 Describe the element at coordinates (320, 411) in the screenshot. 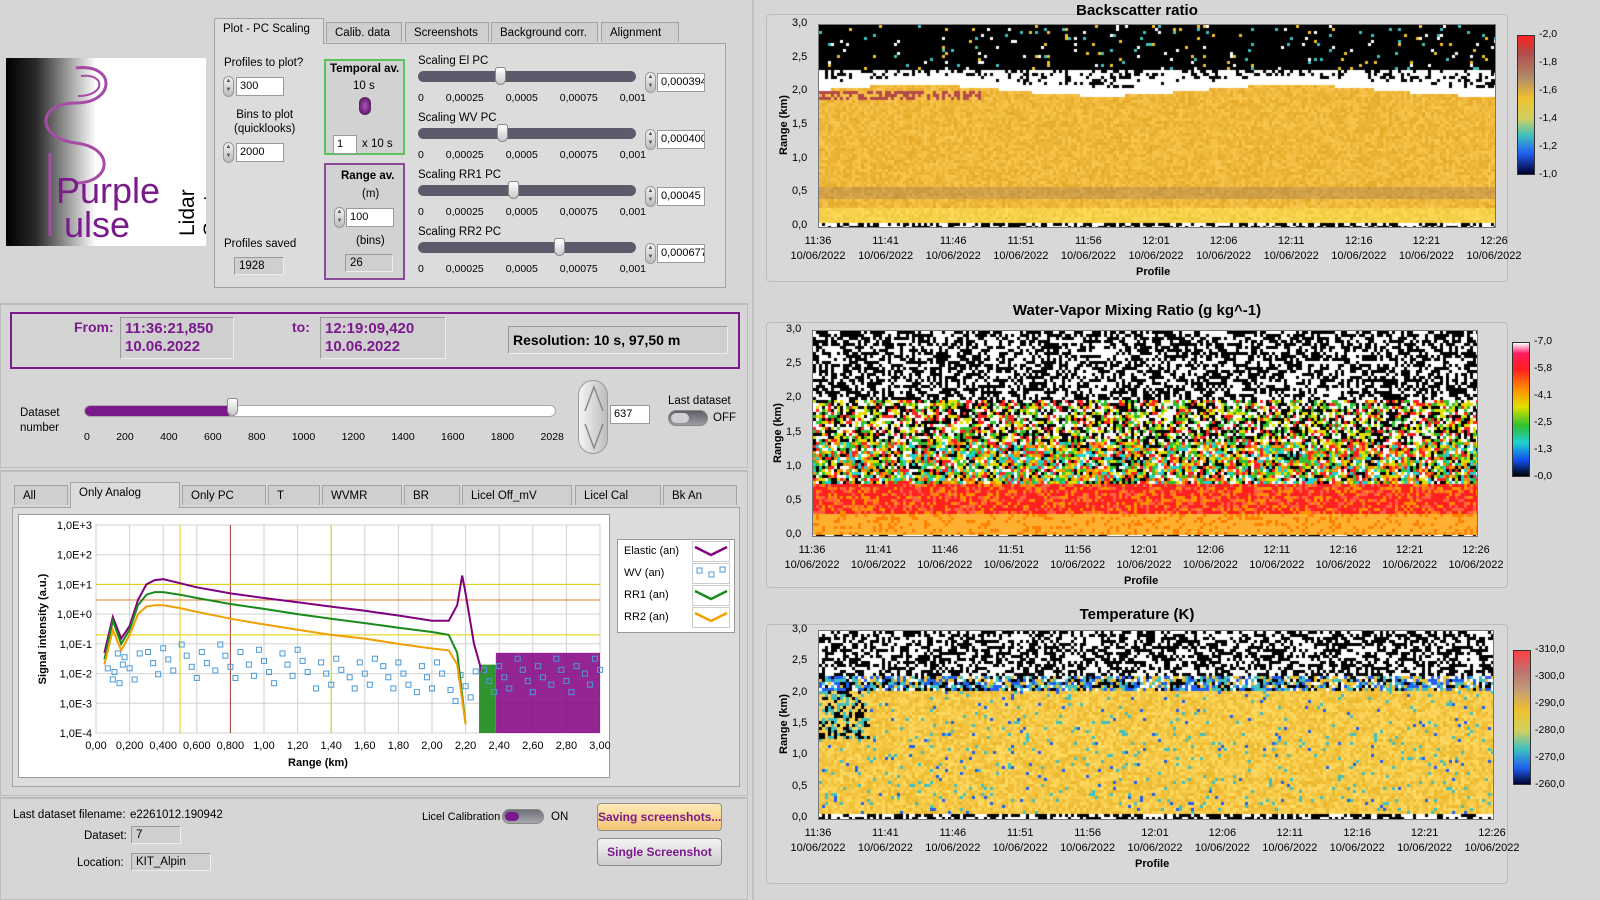

I see `dataset-slider-track` at that location.